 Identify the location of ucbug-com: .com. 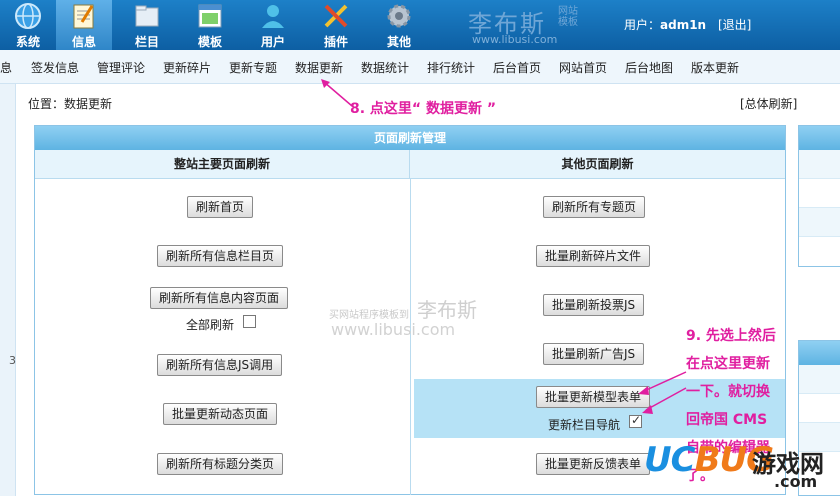
(796, 481).